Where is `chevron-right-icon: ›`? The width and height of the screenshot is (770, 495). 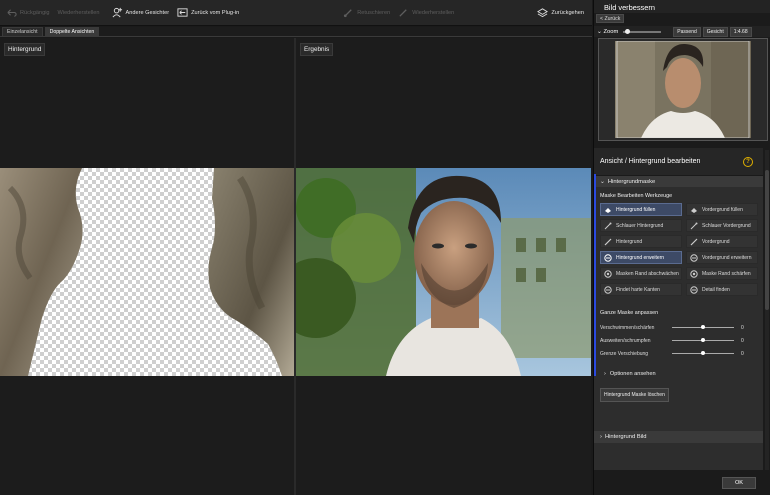
chevron-right-icon: › is located at coordinates (605, 374).